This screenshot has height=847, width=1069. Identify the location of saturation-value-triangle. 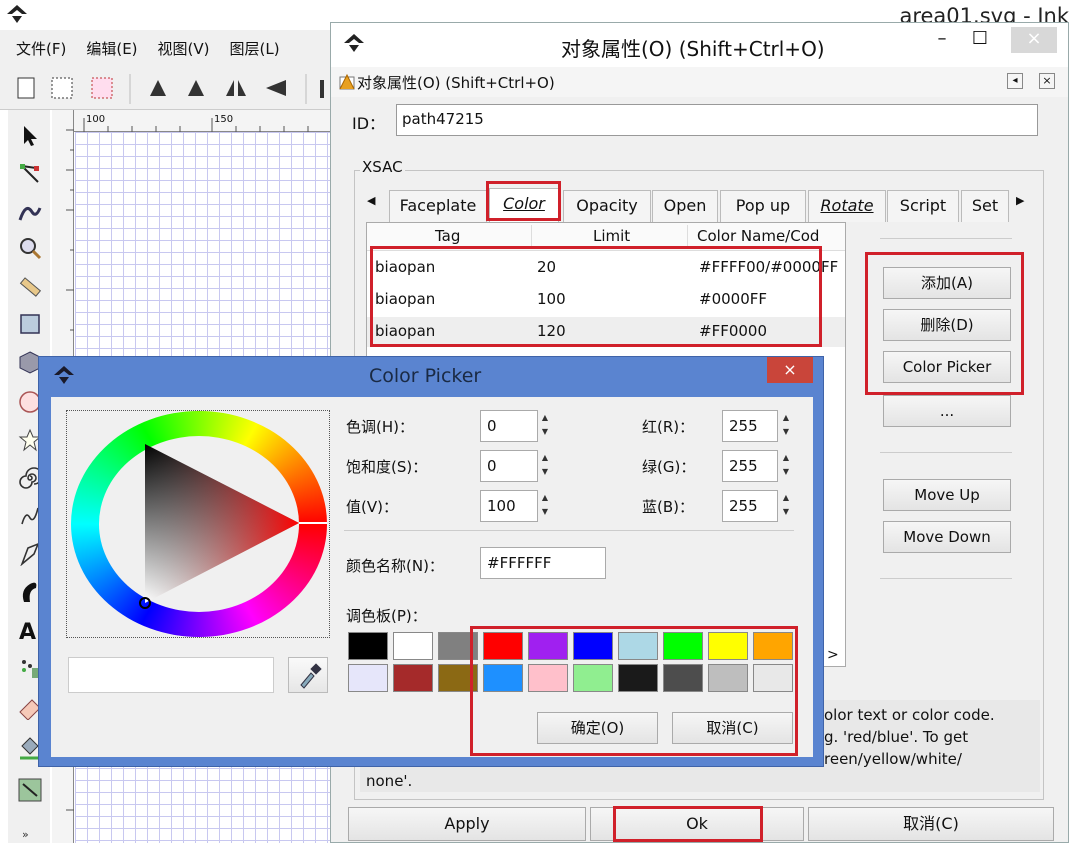
(199, 524).